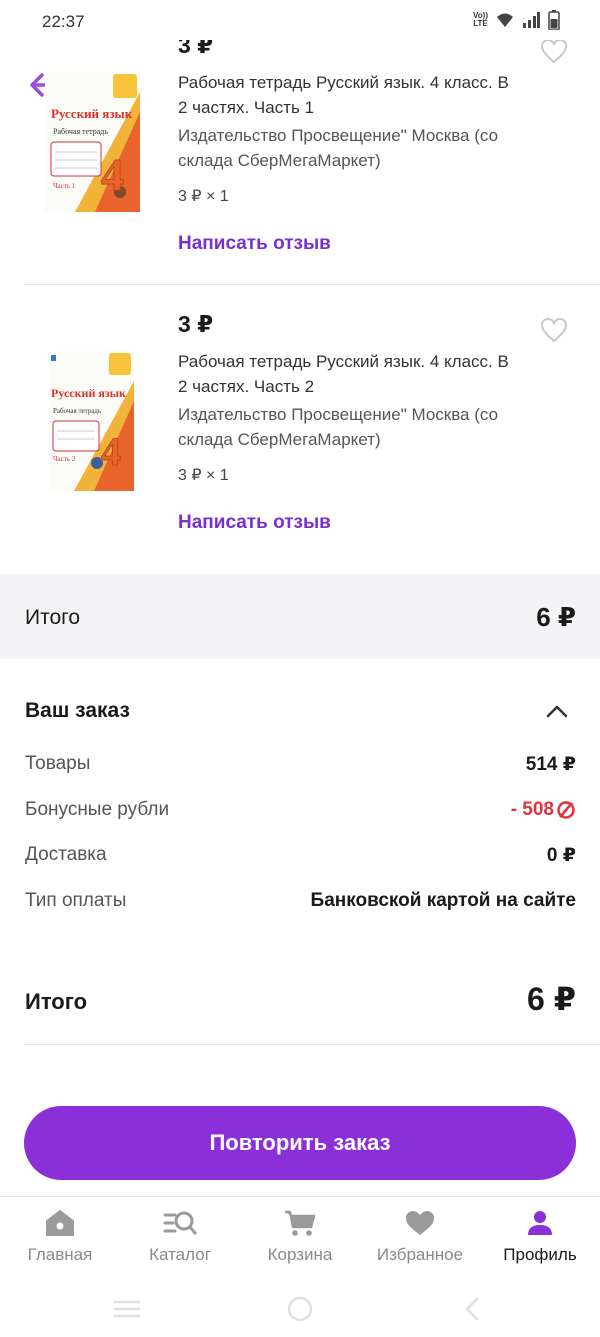 Image resolution: width=600 pixels, height=1337 pixels. What do you see at coordinates (180, 1223) in the screenshot?
I see `catalog-search-icon` at bounding box center [180, 1223].